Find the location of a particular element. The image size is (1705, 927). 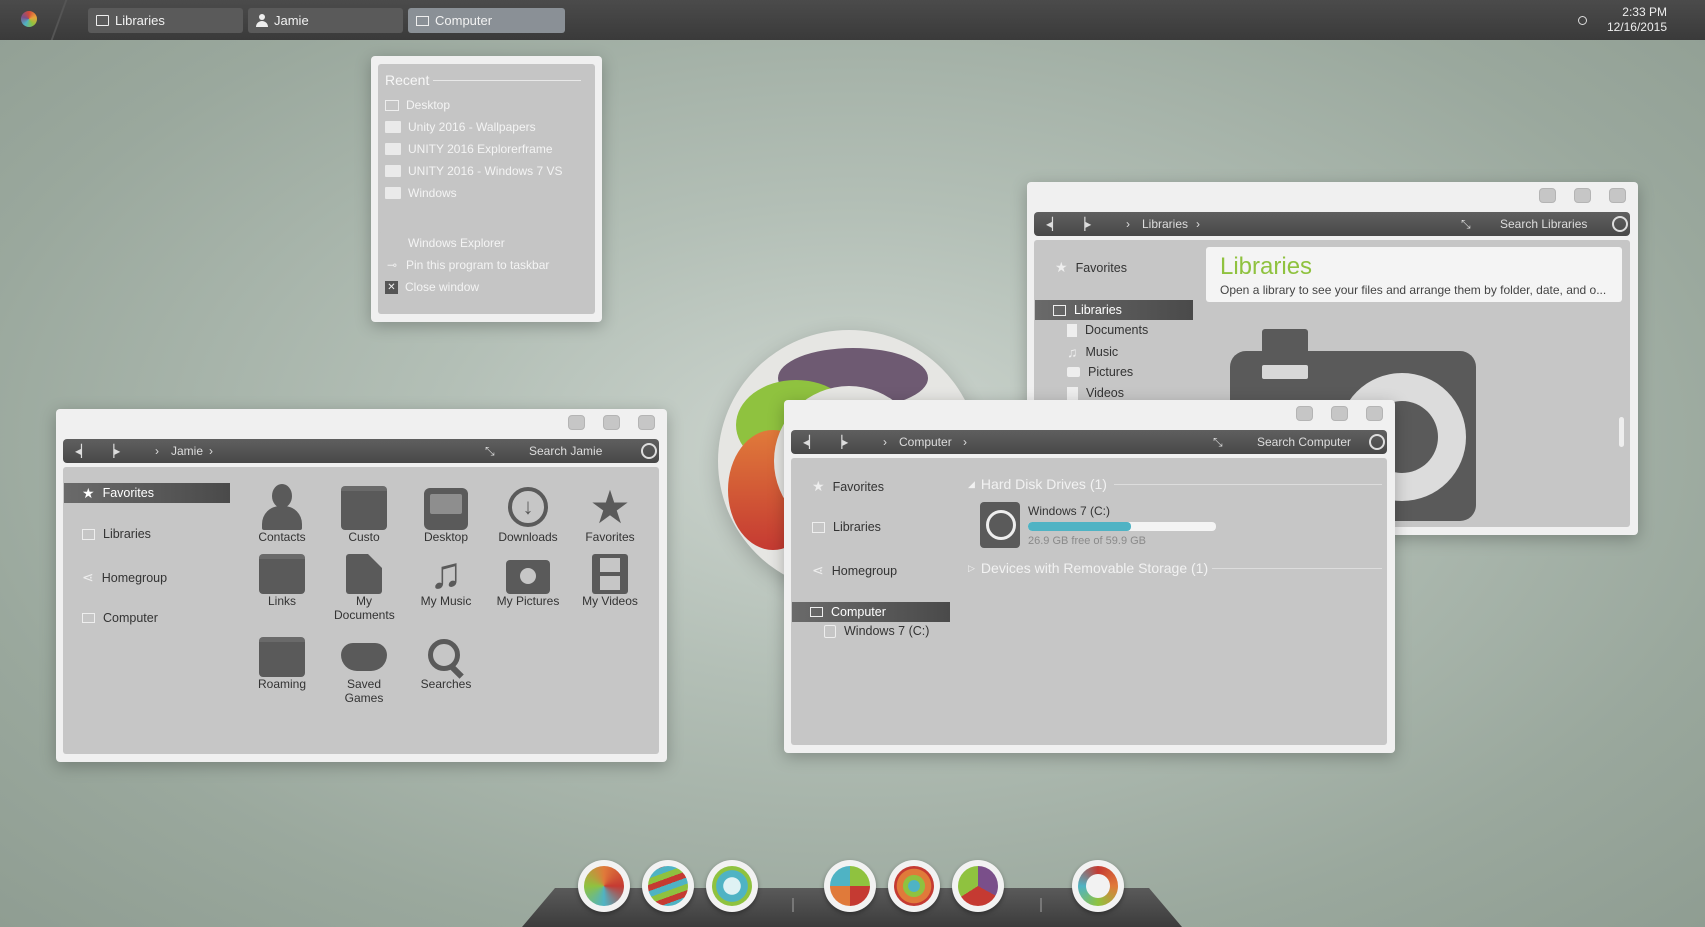

jumplist-item: UNITY 2016 - Windows 7 VS is located at coordinates (474, 171).